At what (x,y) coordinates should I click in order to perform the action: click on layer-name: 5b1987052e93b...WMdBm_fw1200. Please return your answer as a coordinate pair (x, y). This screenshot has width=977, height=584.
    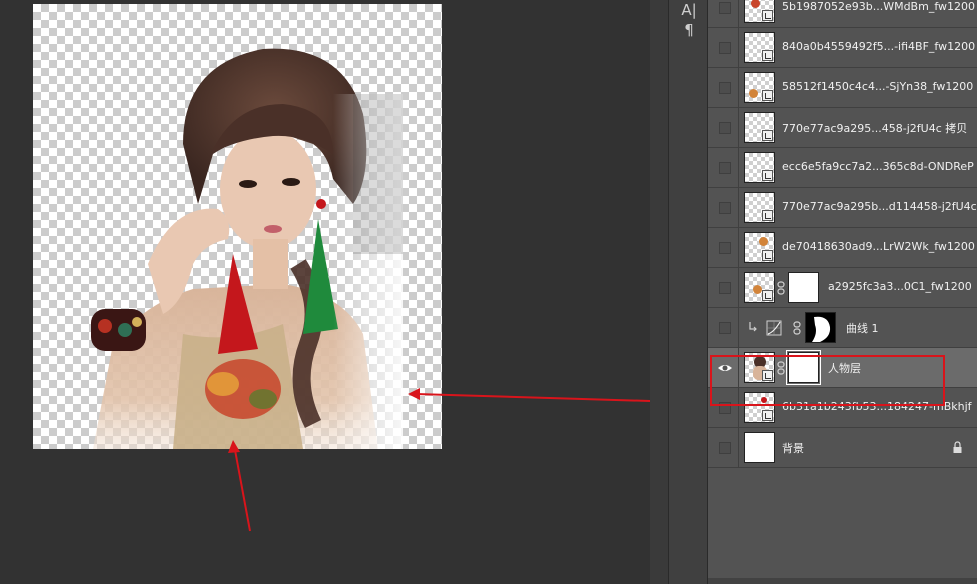
    Looking at the image, I should click on (878, 6).